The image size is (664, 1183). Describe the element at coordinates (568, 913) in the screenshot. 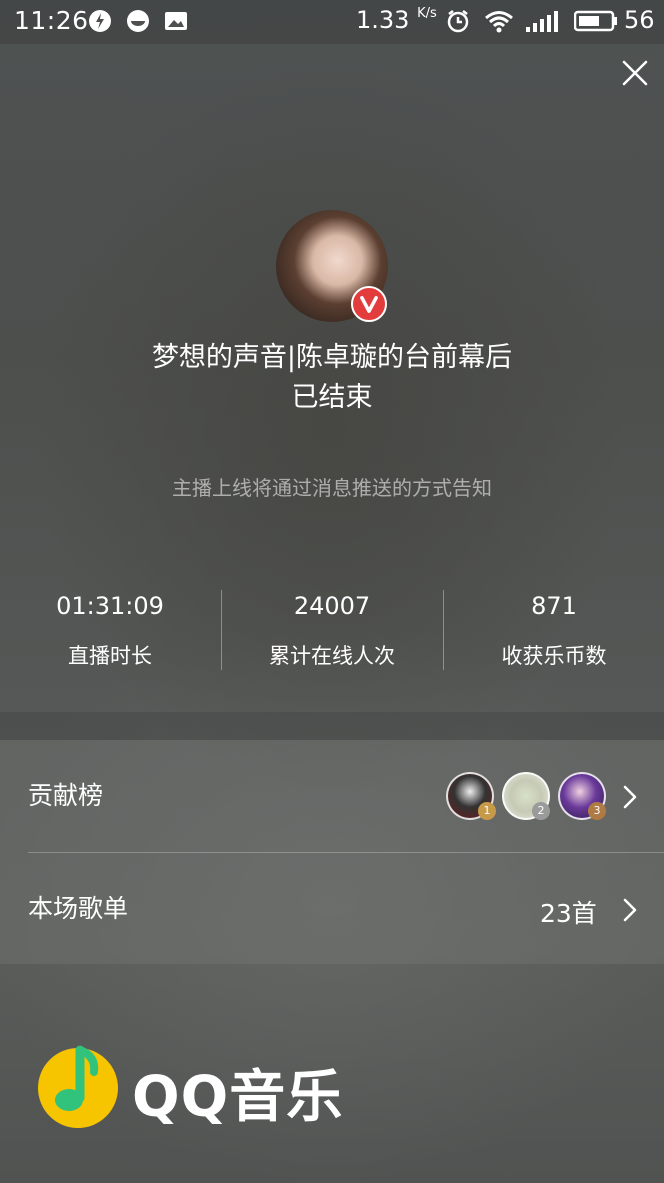

I see `playlist-count: 23首` at that location.